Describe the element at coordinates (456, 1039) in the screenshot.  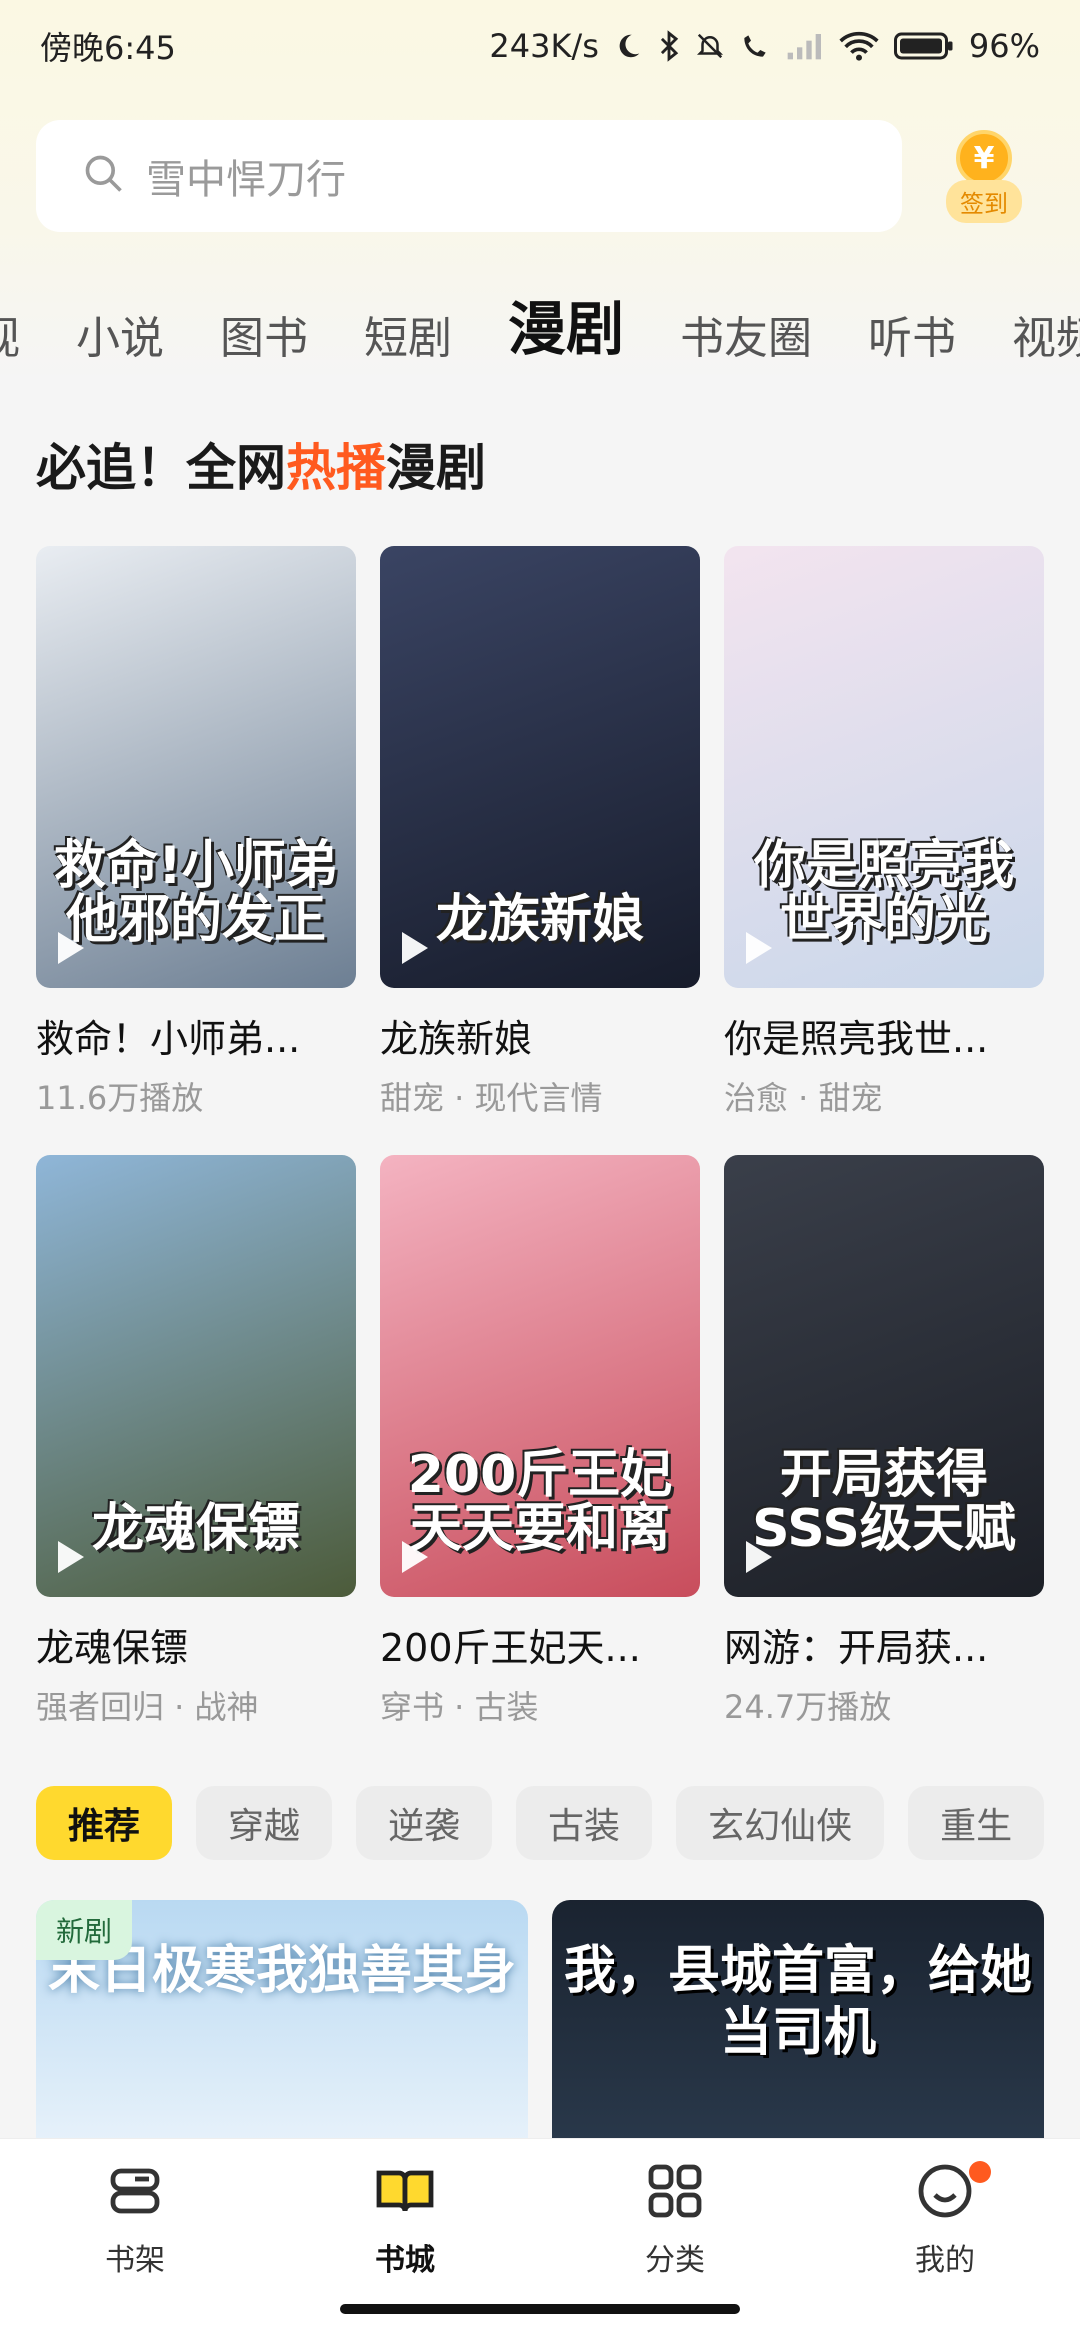
I see `drama-title: 龙族新娘` at that location.